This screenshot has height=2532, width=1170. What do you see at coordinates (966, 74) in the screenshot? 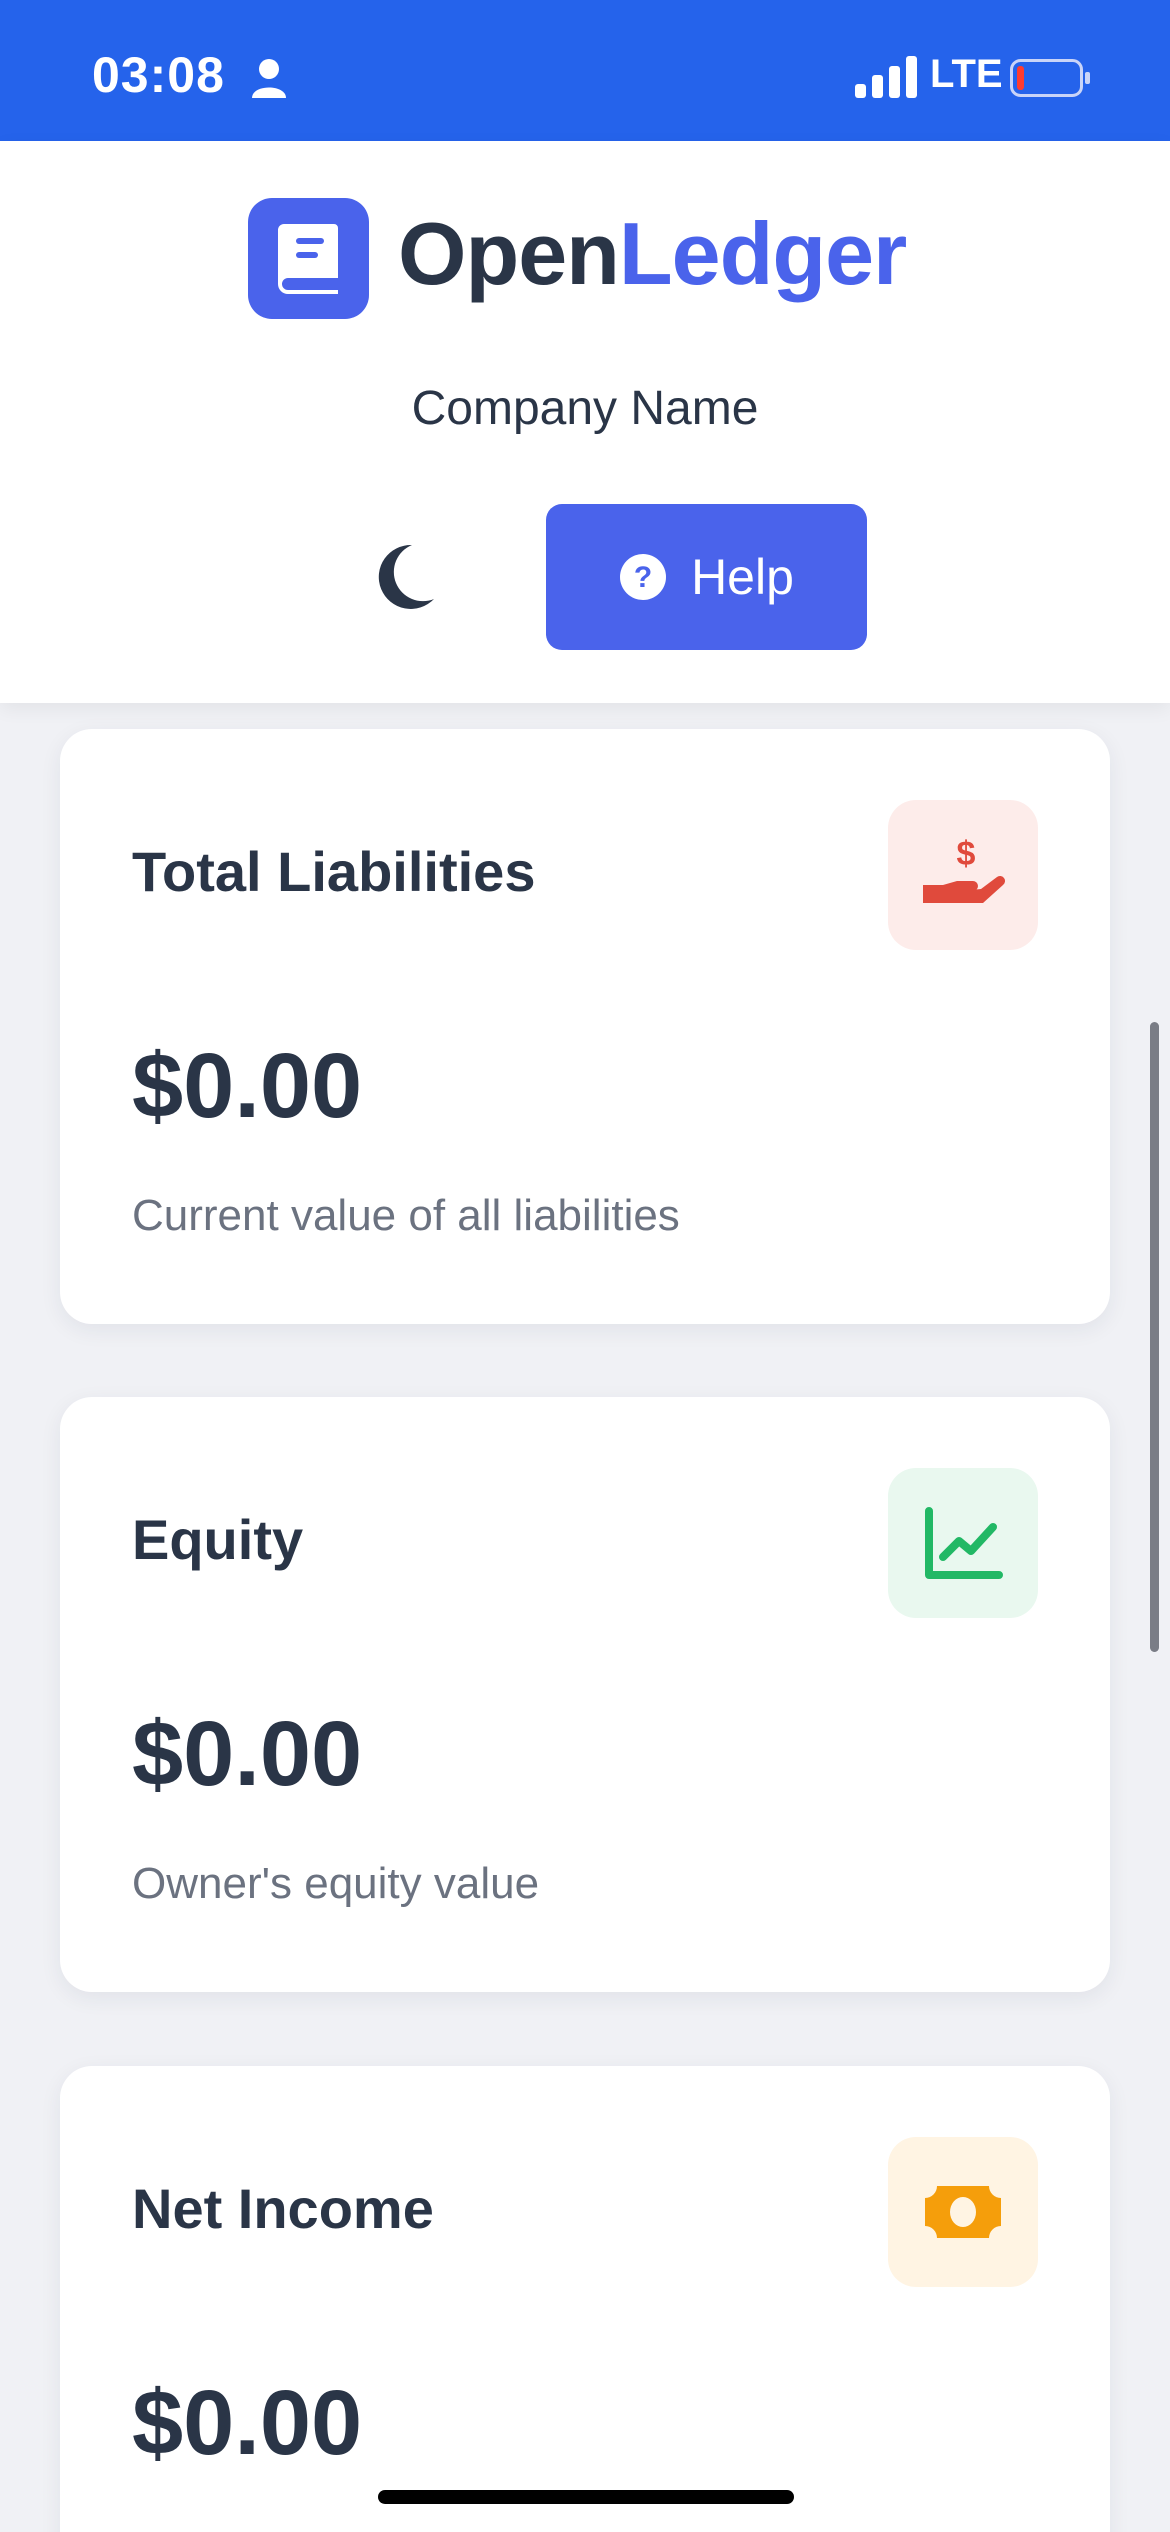
I see `network-type: LTE` at bounding box center [966, 74].